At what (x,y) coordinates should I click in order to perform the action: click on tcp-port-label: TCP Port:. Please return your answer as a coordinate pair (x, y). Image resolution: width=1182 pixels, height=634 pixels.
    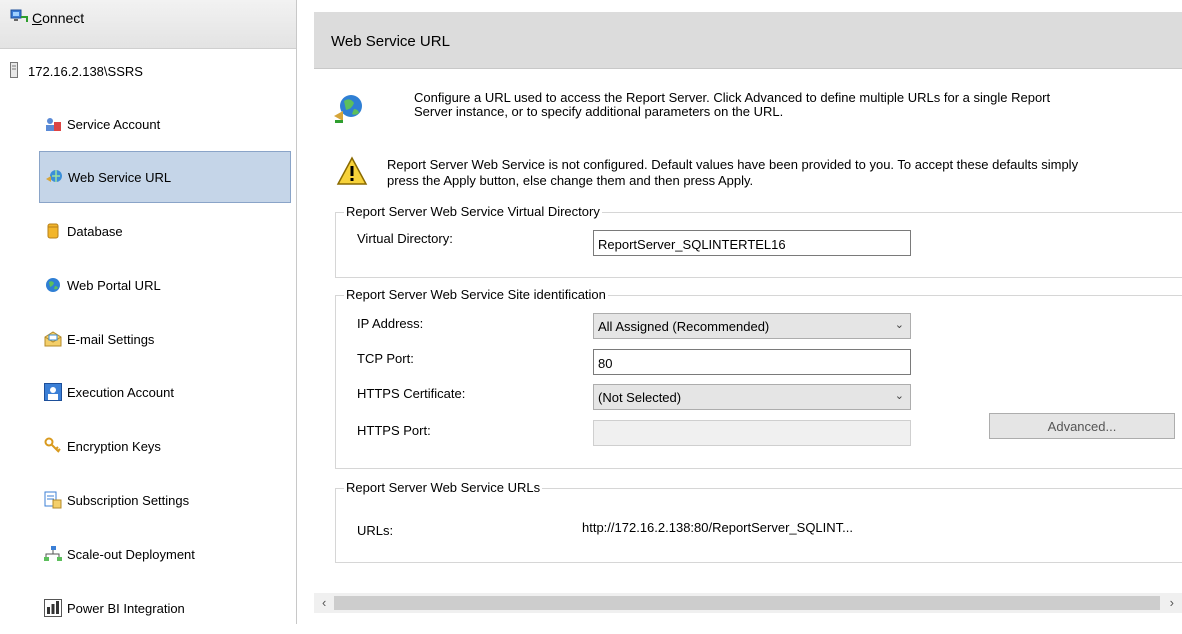
    Looking at the image, I should click on (385, 358).